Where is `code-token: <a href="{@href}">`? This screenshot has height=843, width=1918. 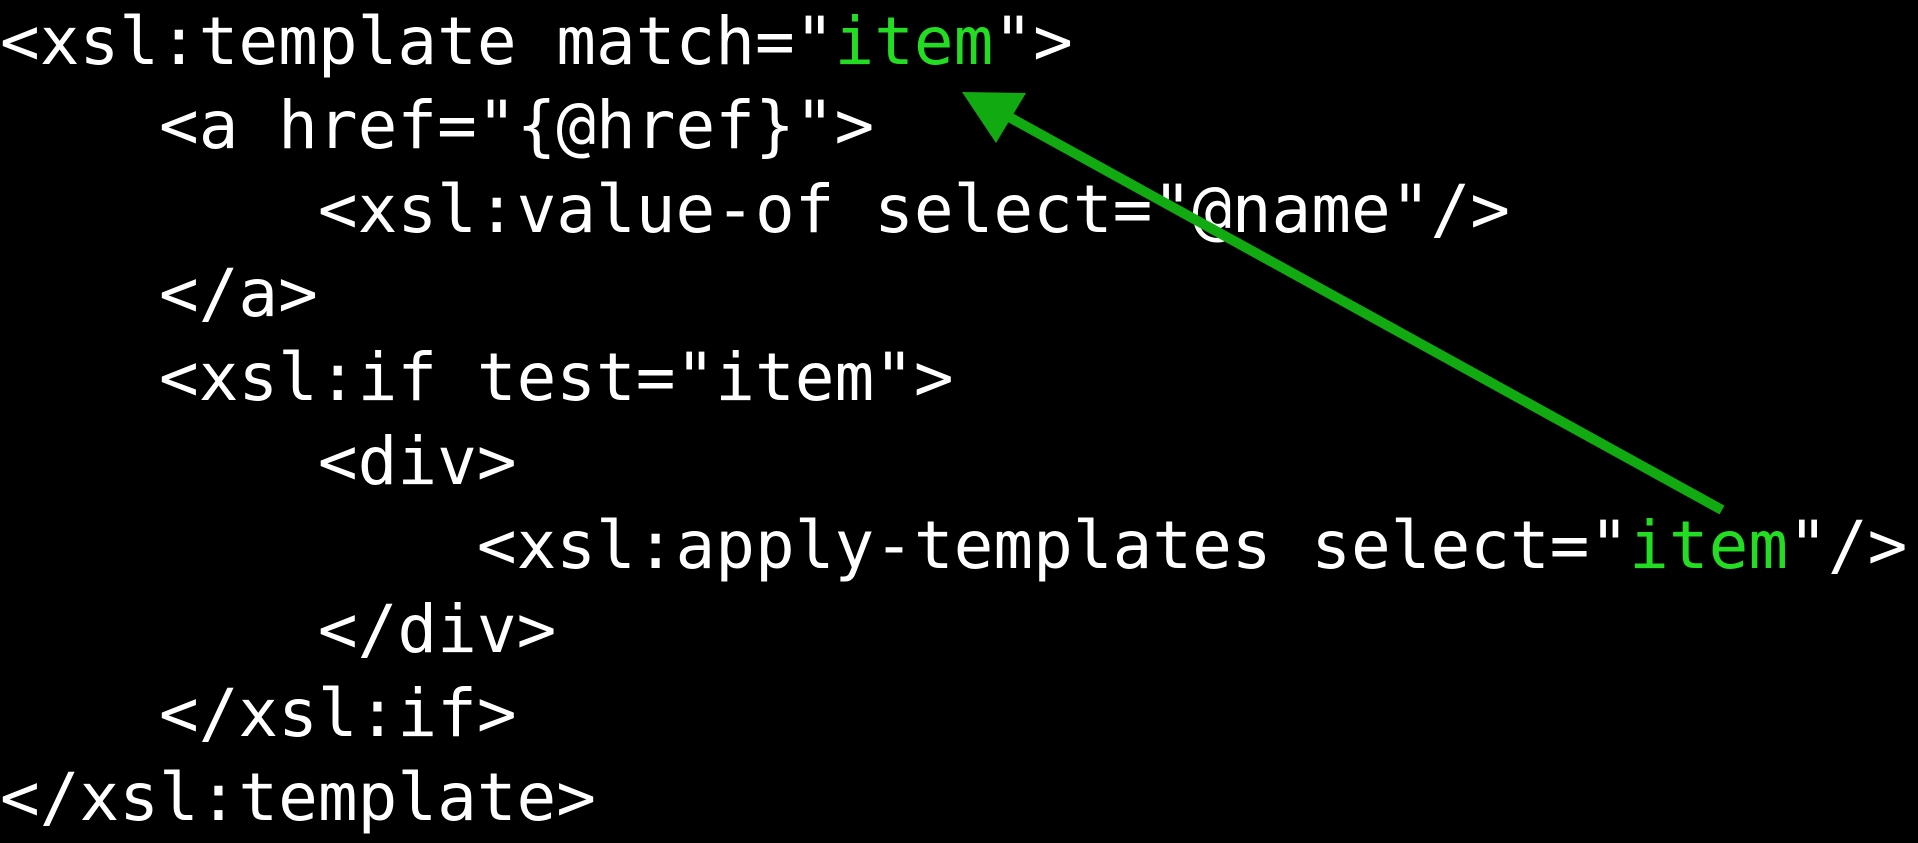
code-token: <a href="{@href}"> is located at coordinates (516, 125).